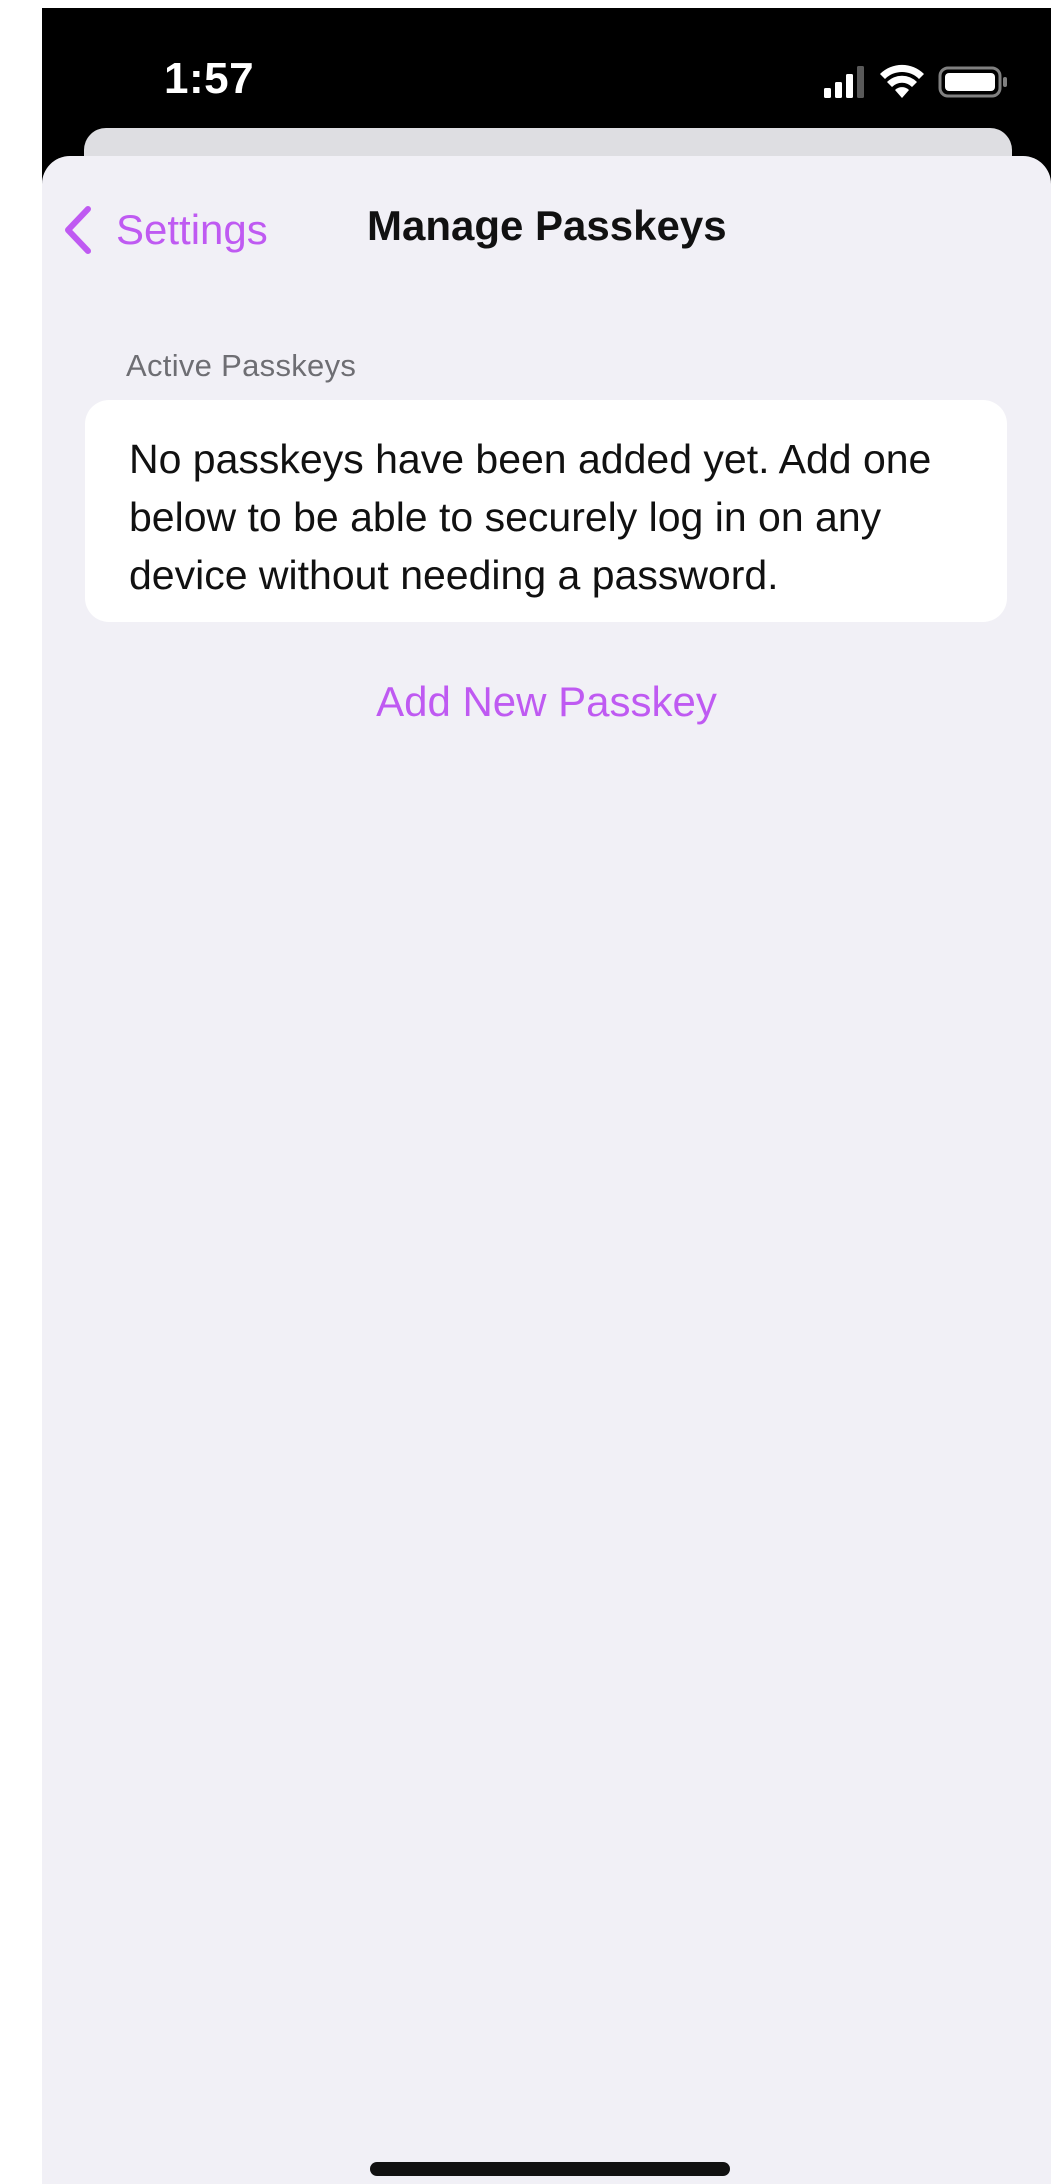  I want to click on back-button-label: Settings, so click(192, 229).